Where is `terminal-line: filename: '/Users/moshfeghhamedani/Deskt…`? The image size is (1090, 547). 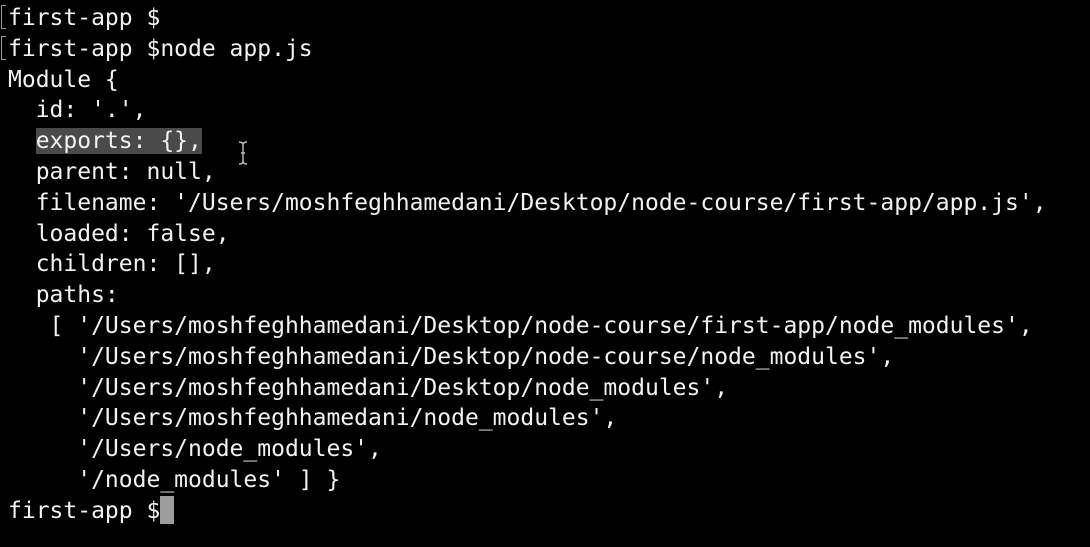
terminal-line: filename: '/Users/moshfeghhamedani/Deskt… is located at coordinates (527, 202).